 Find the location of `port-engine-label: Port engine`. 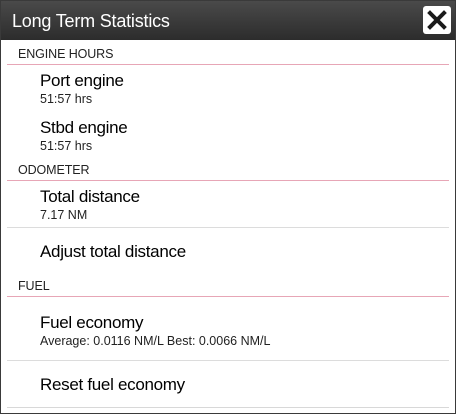

port-engine-label: Port engine is located at coordinates (82, 80).